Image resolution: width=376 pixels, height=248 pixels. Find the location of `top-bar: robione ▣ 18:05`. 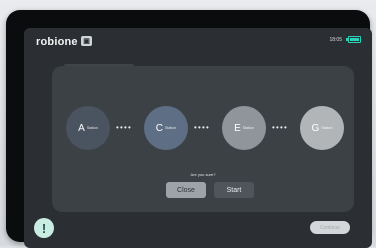

top-bar: robione ▣ 18:05 is located at coordinates (198, 41).